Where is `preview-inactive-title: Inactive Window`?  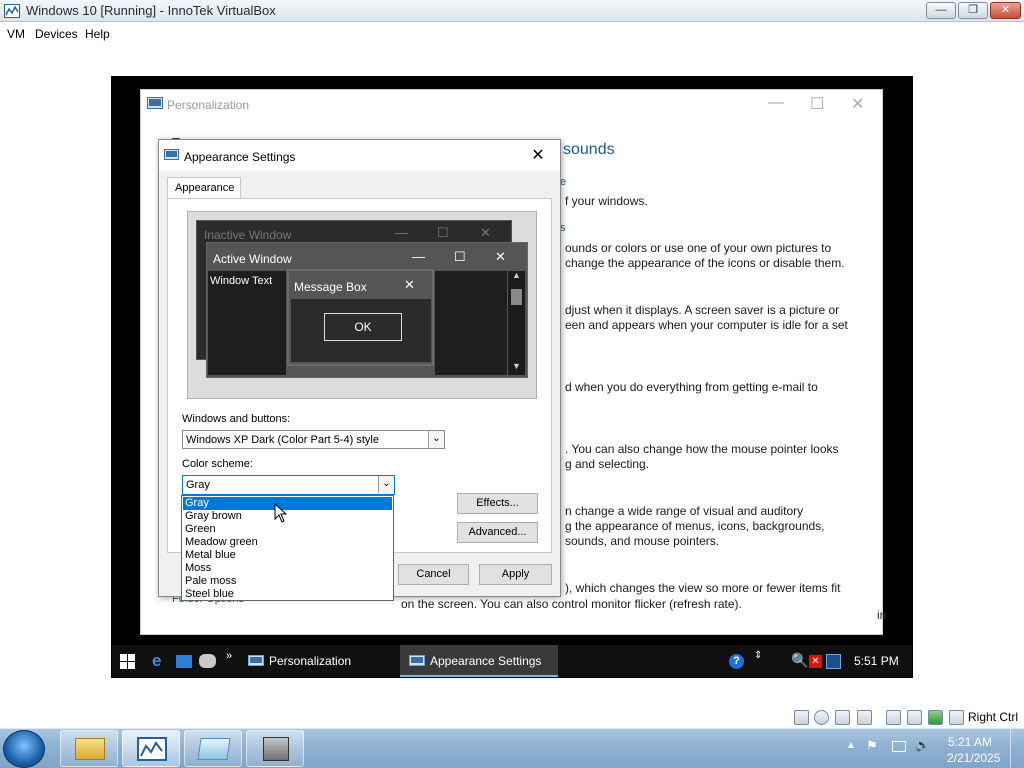 preview-inactive-title: Inactive Window is located at coordinates (248, 235).